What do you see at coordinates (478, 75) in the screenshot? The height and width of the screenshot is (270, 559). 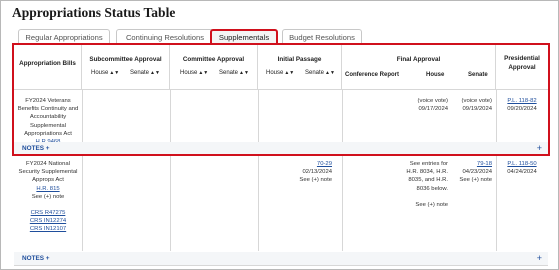 I see `final-senate: Senate` at bounding box center [478, 75].